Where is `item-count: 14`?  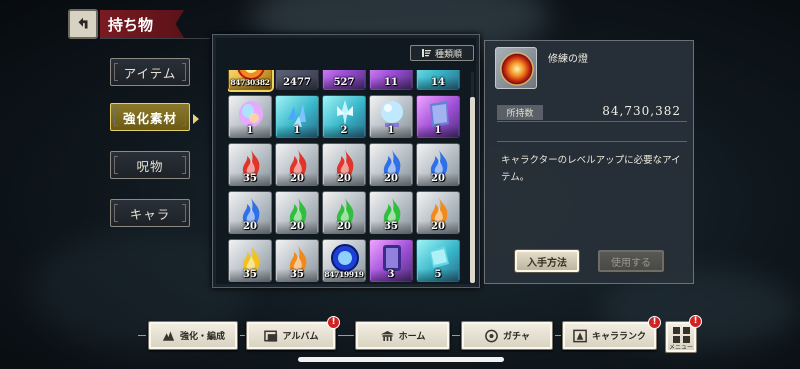 item-count: 14 is located at coordinates (438, 83).